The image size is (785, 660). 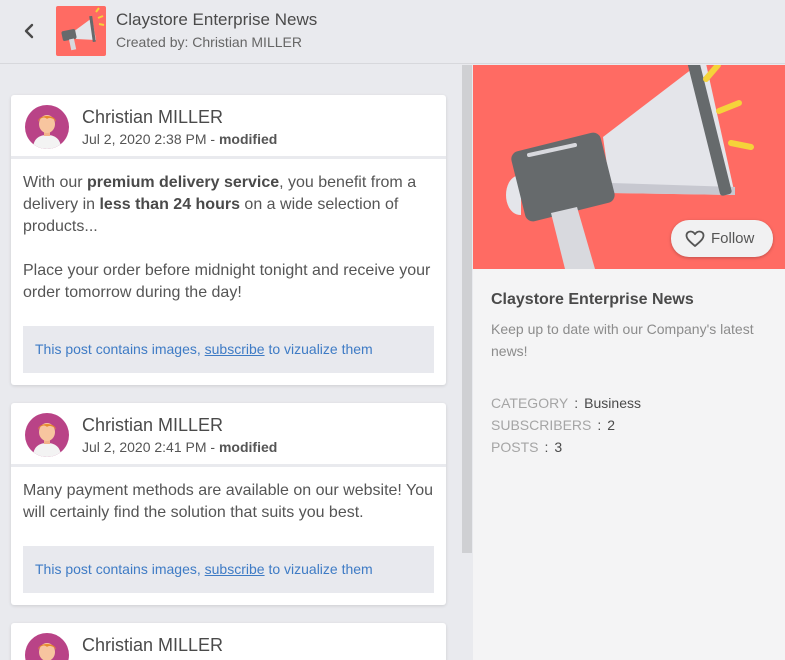 I want to click on post-date: Jul 2, 2020 2:41 PM - modified, so click(x=179, y=447).